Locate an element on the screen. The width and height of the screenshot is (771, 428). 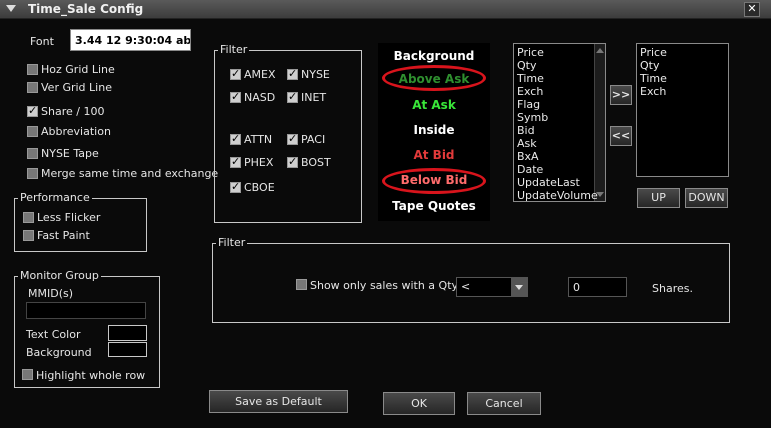
inet-label: INET is located at coordinates (314, 97).